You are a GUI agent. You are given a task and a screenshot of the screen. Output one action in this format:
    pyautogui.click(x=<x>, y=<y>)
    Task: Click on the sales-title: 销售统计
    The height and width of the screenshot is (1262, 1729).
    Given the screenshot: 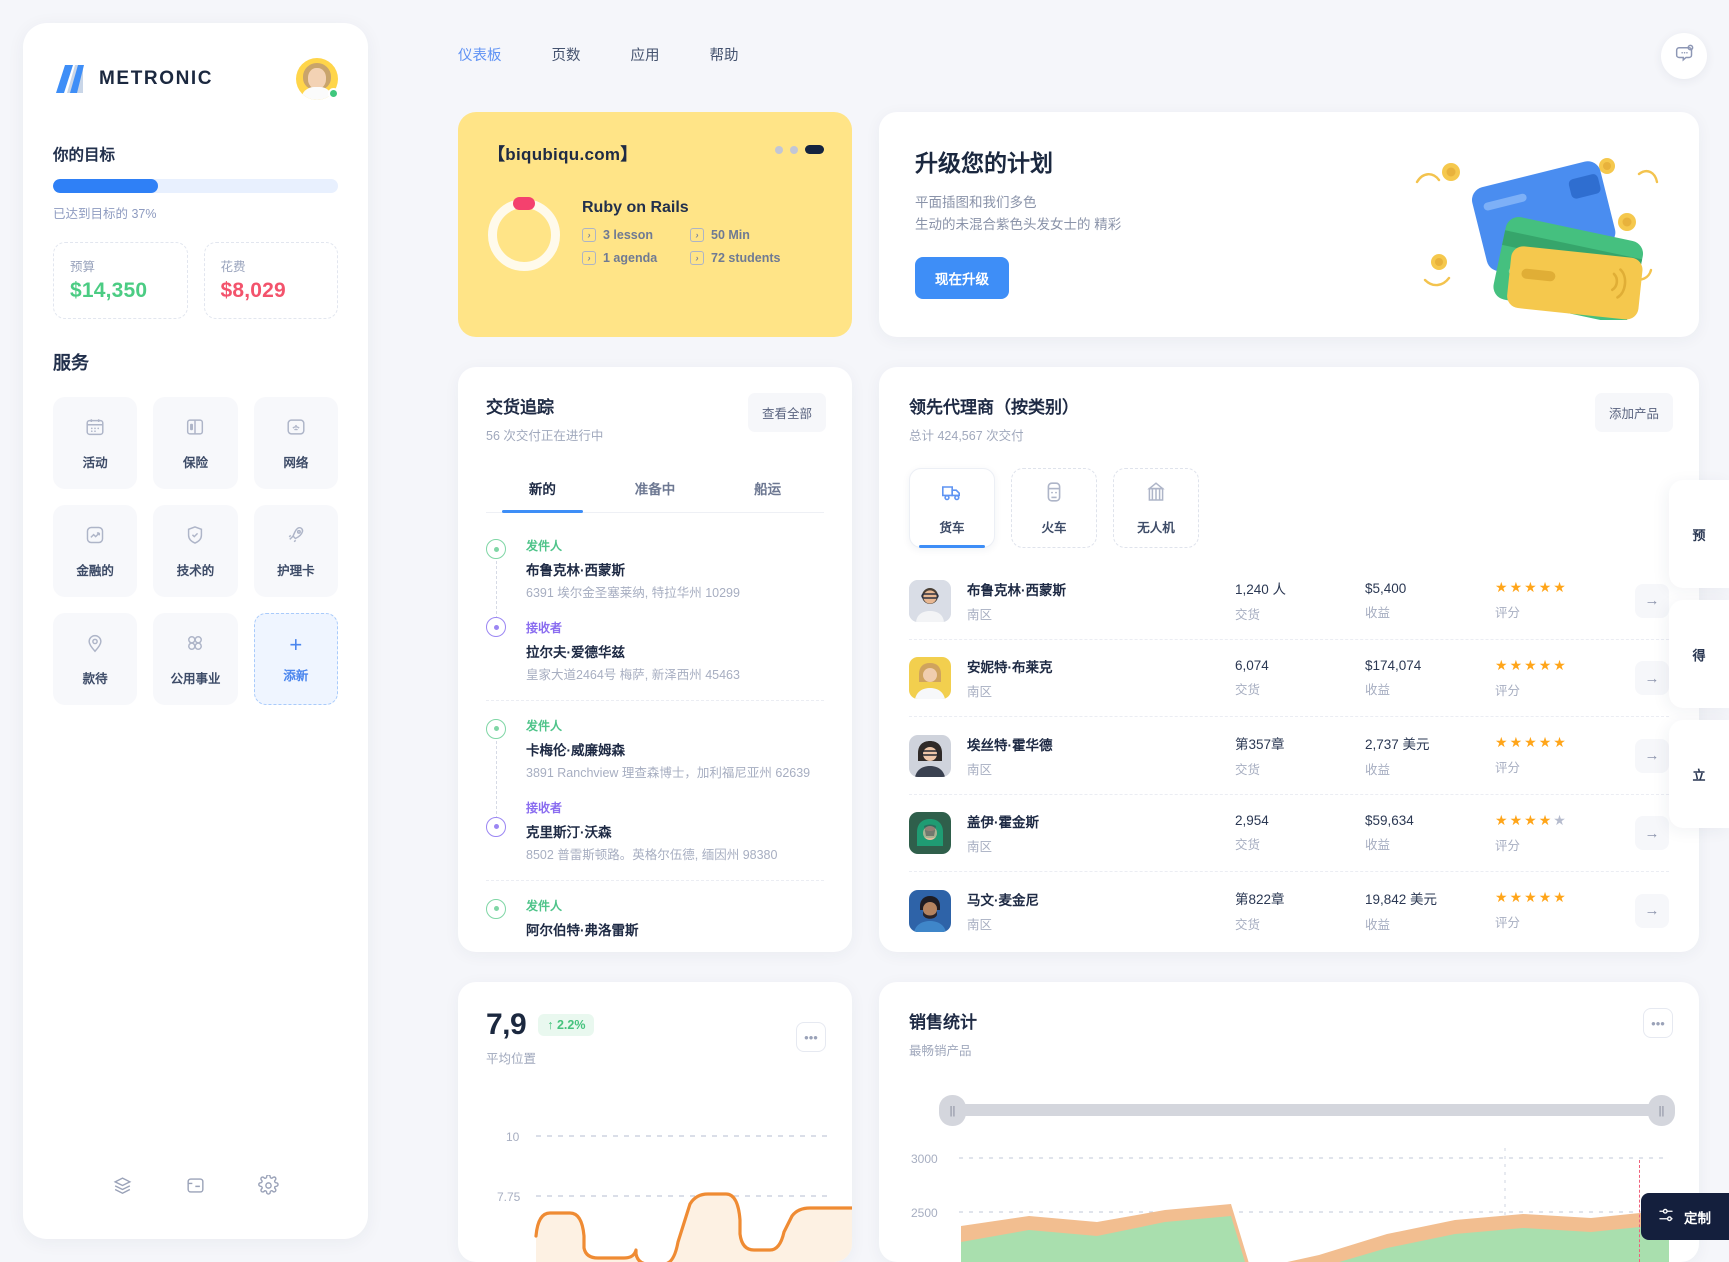 What is the action you would take?
    pyautogui.click(x=943, y=1022)
    